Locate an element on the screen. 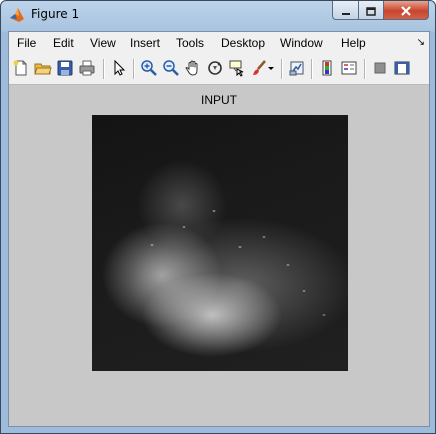  menu-dock-arrow-icon: ↘ is located at coordinates (421, 42).